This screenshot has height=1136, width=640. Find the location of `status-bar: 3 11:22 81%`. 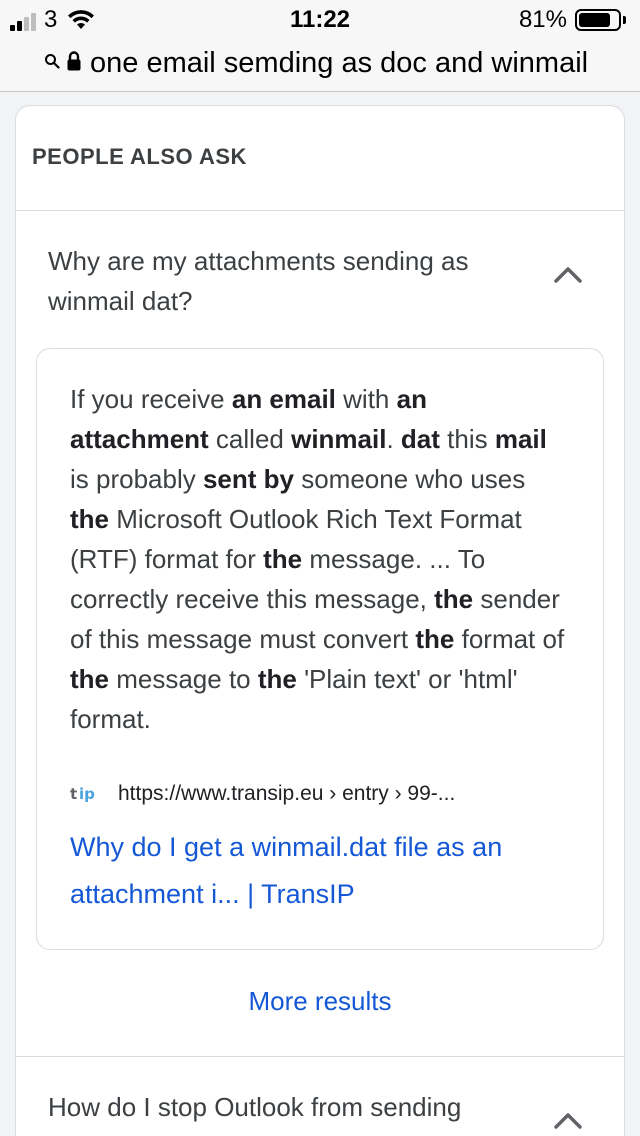

status-bar: 3 11:22 81% is located at coordinates (320, 20).